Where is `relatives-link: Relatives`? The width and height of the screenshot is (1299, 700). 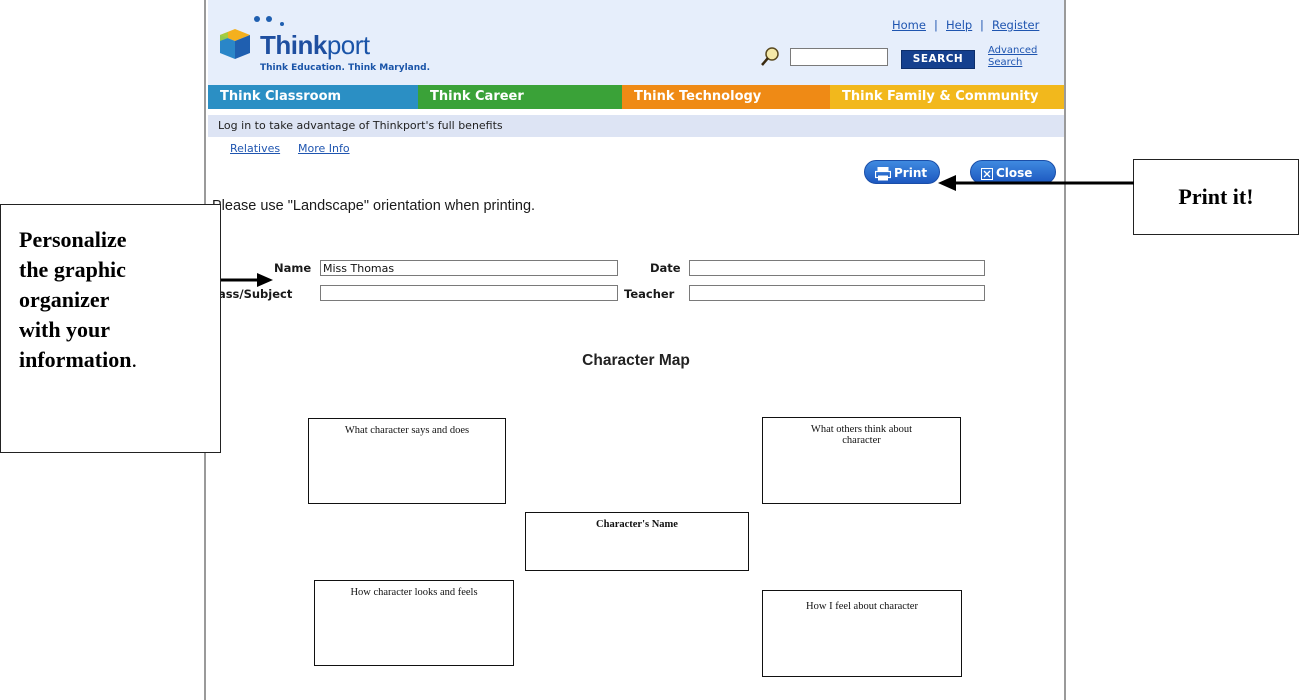 relatives-link: Relatives is located at coordinates (255, 148).